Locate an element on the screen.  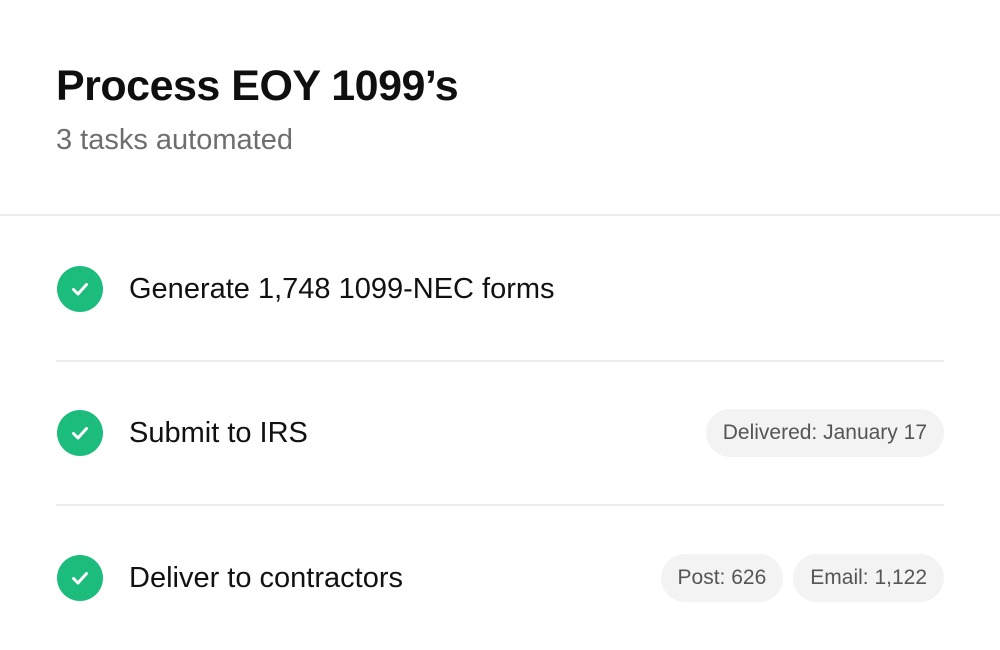
task-label: Submit to IRS is located at coordinates (218, 432).